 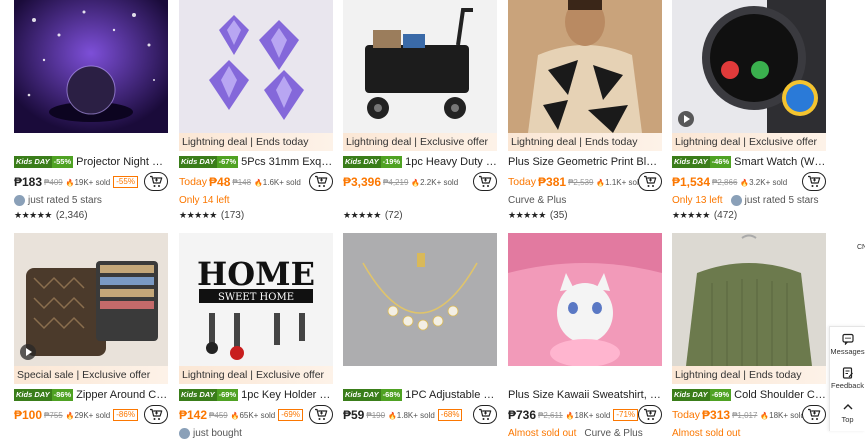 I want to click on meta-text: just bought, so click(x=217, y=433).